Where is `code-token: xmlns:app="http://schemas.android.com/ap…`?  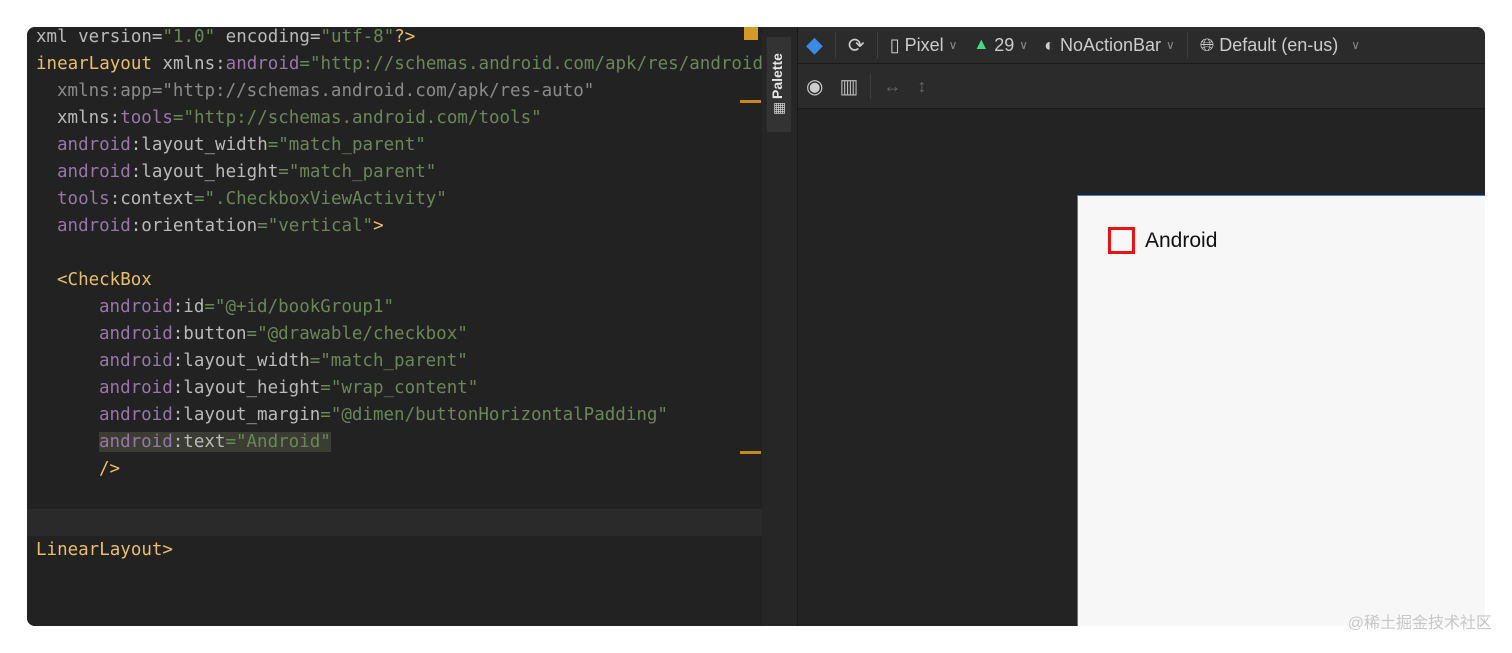 code-token: xmlns:app="http://schemas.android.com/ap… is located at coordinates (326, 91).